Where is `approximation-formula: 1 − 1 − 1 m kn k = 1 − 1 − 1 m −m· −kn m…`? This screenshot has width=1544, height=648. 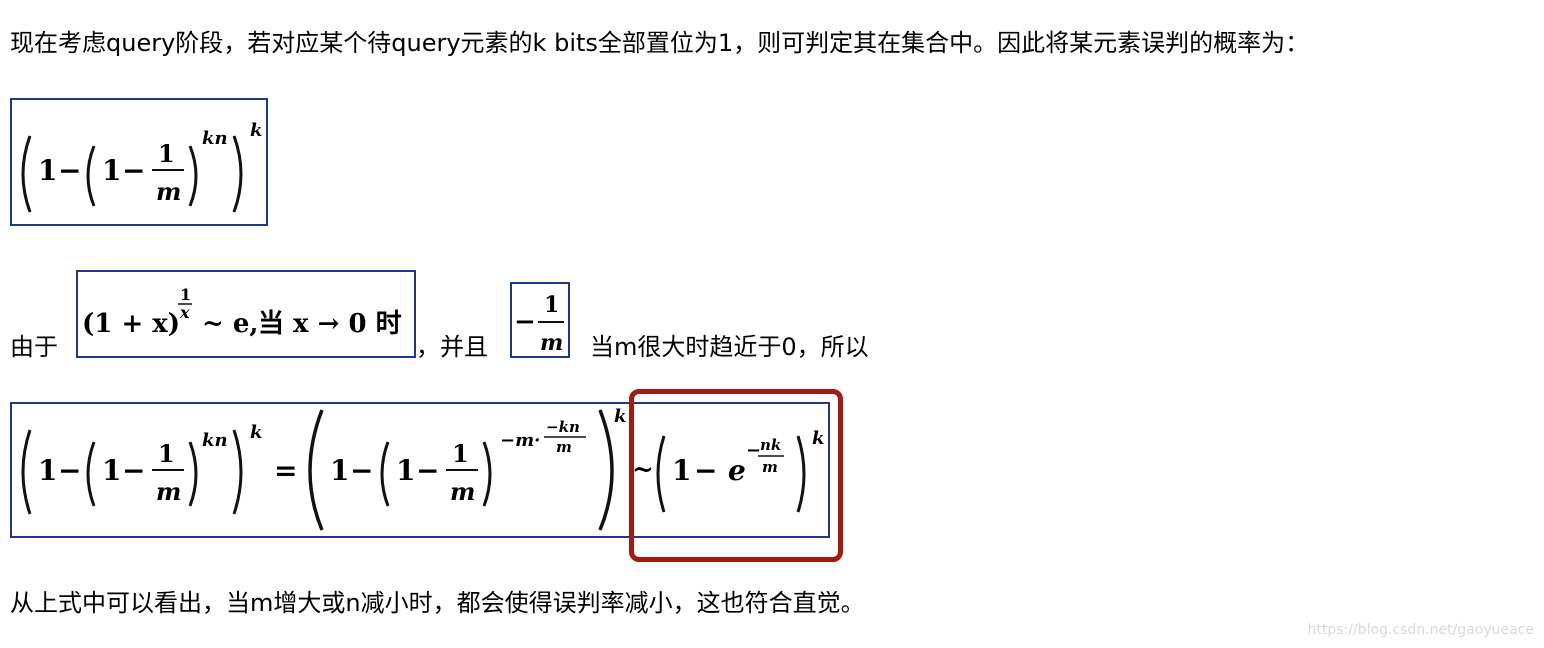
approximation-formula: 1 − 1 − 1 m kn k = 1 − 1 − 1 m −m· −kn m… is located at coordinates (420, 470).